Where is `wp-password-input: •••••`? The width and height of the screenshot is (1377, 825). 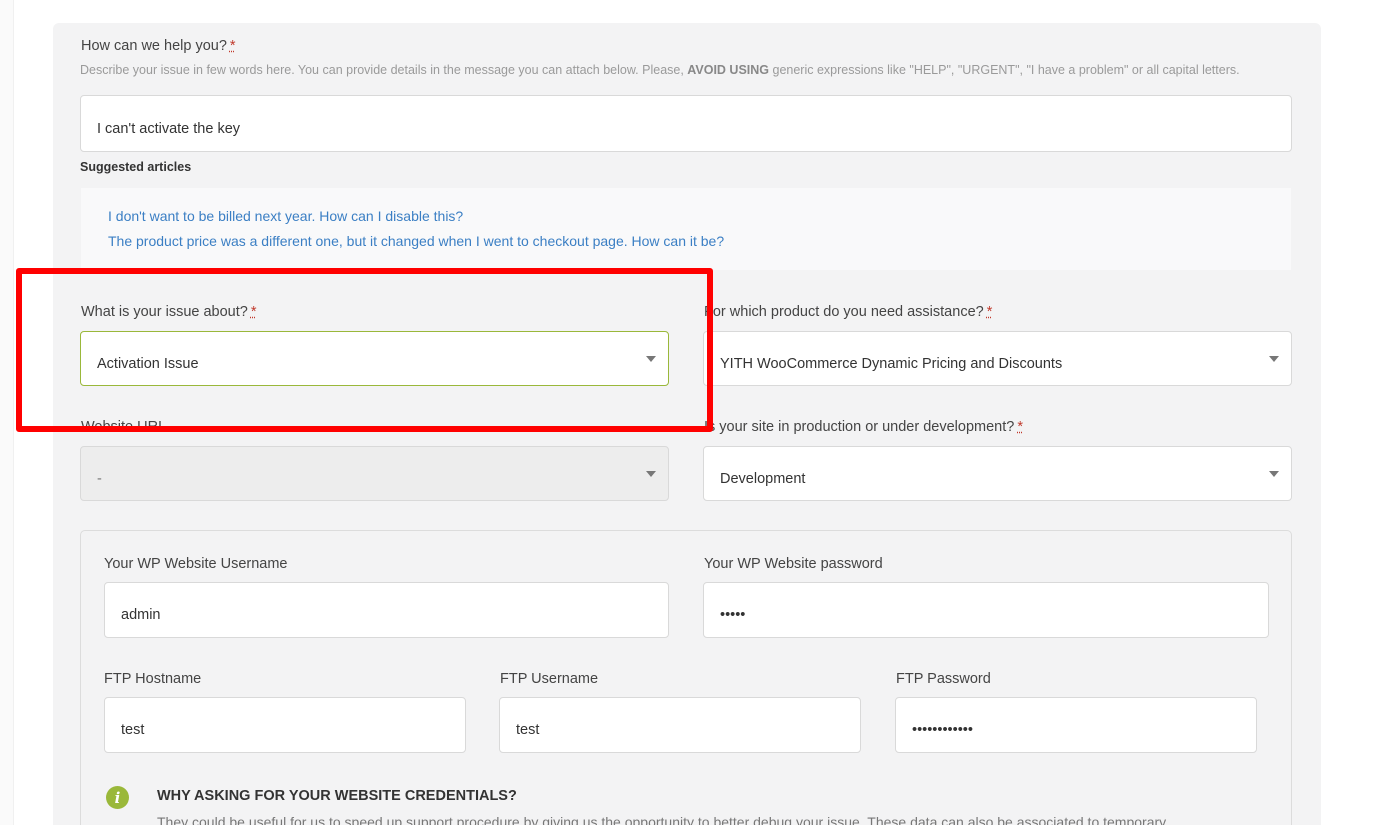 wp-password-input: ••••• is located at coordinates (986, 610).